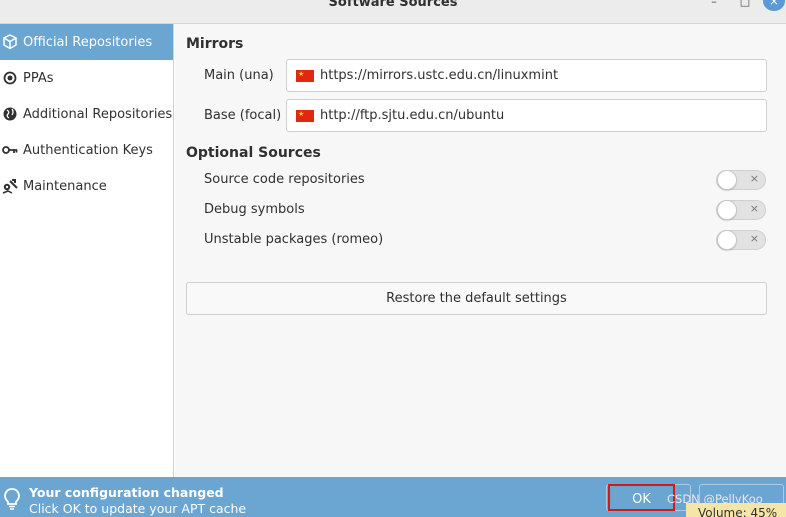  Describe the element at coordinates (138, 508) in the screenshot. I see `info-message: Click OK to update your APT cache` at that location.